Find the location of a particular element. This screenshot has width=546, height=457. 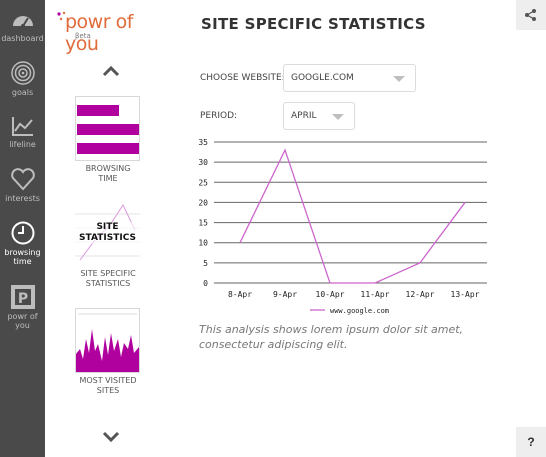

y-tick-label: 25 is located at coordinates (203, 182).